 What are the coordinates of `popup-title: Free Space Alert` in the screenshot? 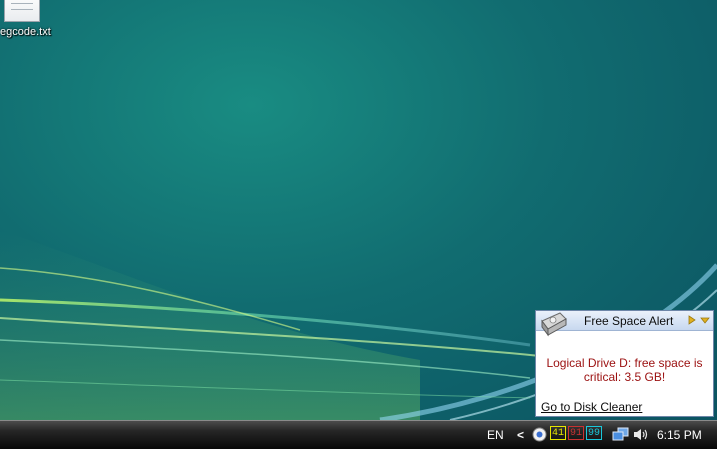 It's located at (629, 321).